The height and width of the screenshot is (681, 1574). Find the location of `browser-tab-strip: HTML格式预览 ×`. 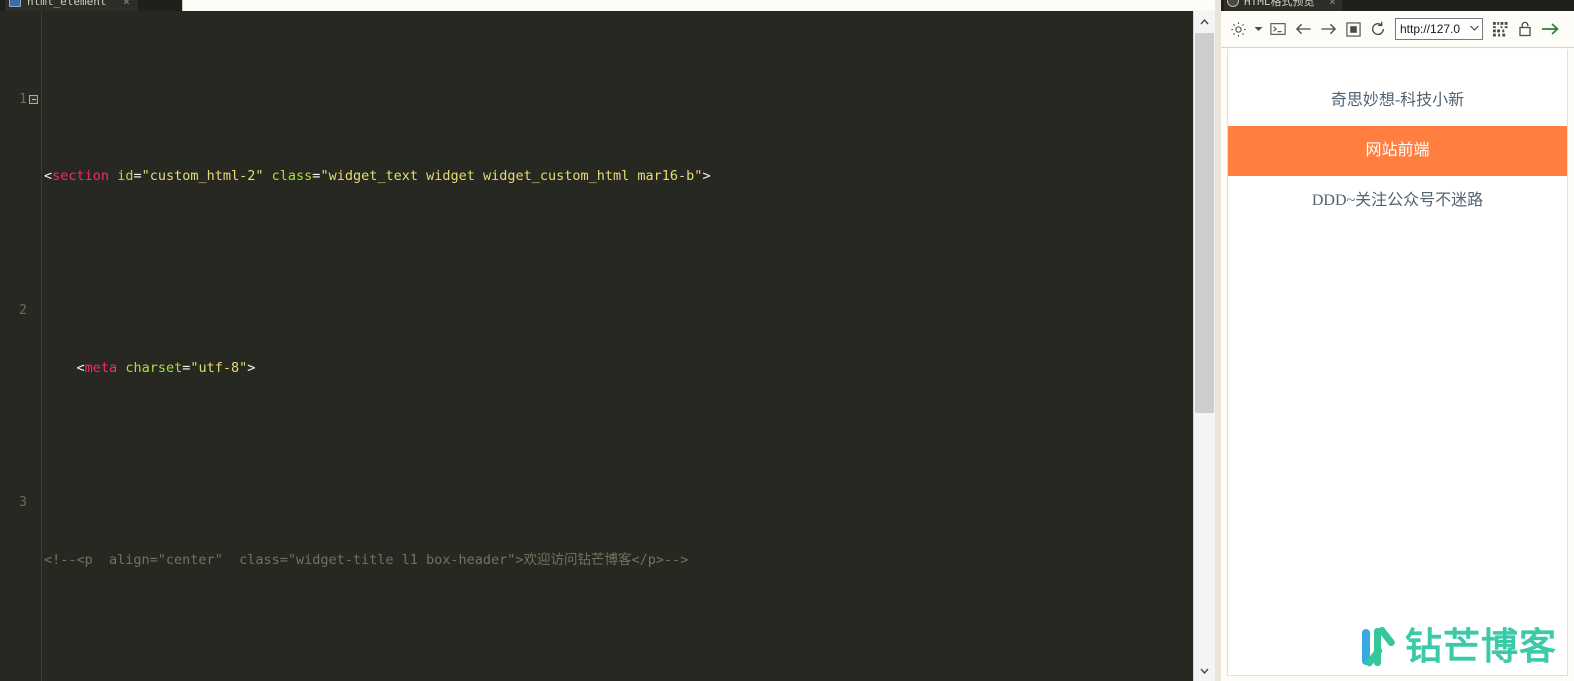

browser-tab-strip: HTML格式预览 × is located at coordinates (1397, 5).